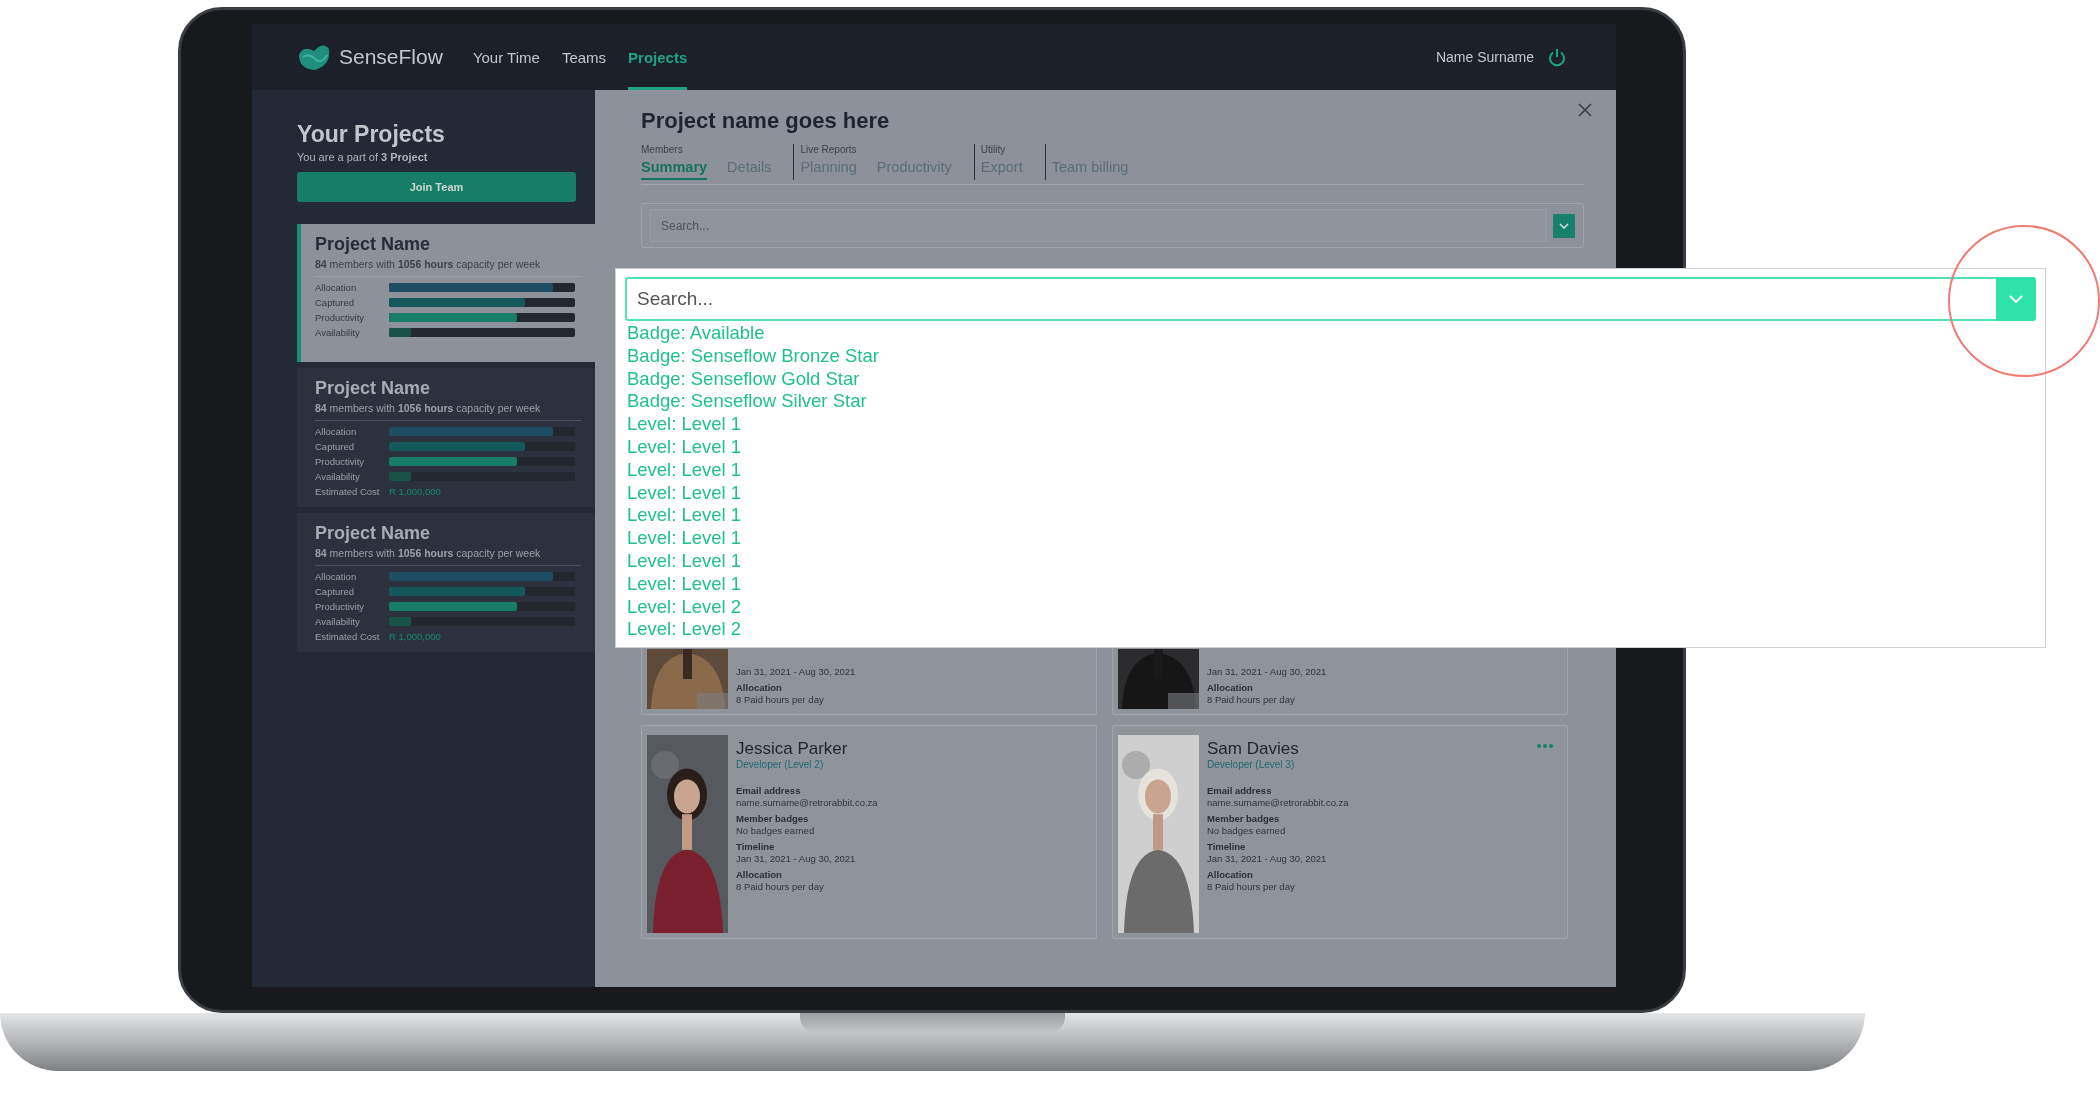  I want to click on join-team-button: Join Team, so click(436, 187).